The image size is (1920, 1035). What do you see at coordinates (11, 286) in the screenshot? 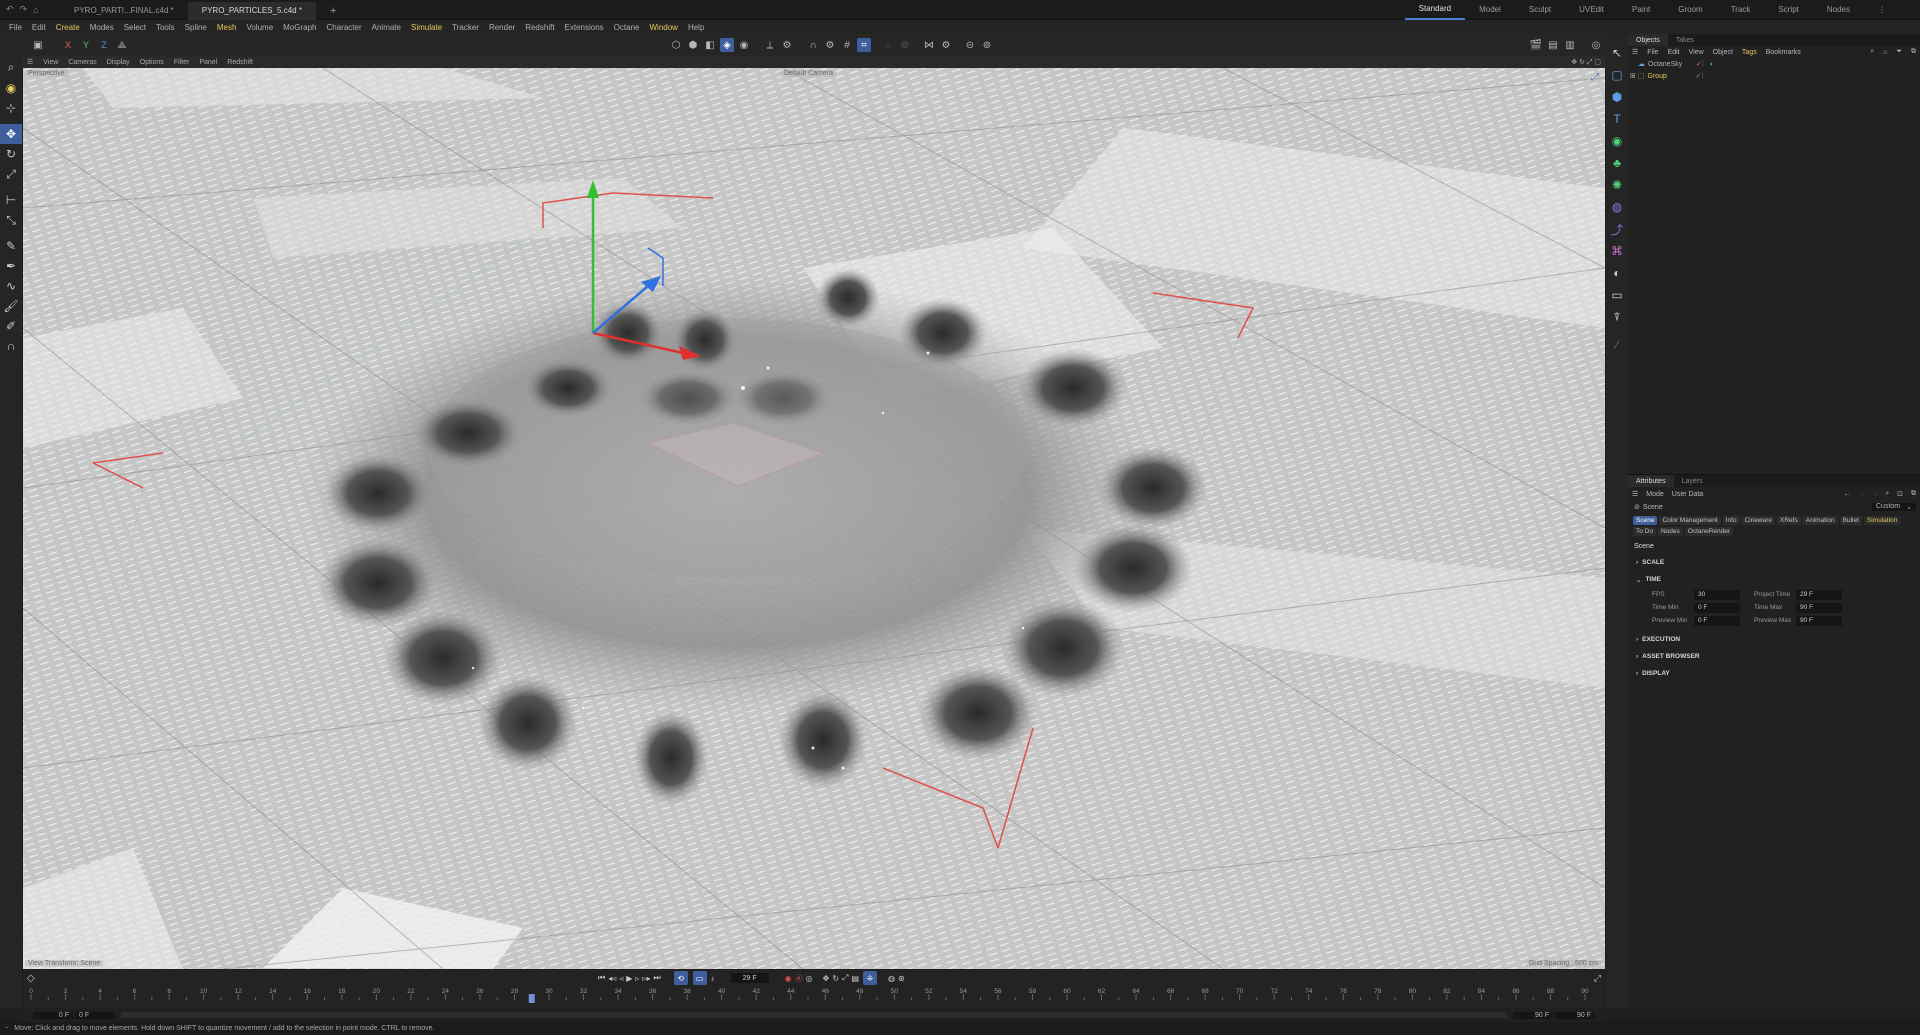
I see `spline-tool-icon: ∿` at bounding box center [11, 286].